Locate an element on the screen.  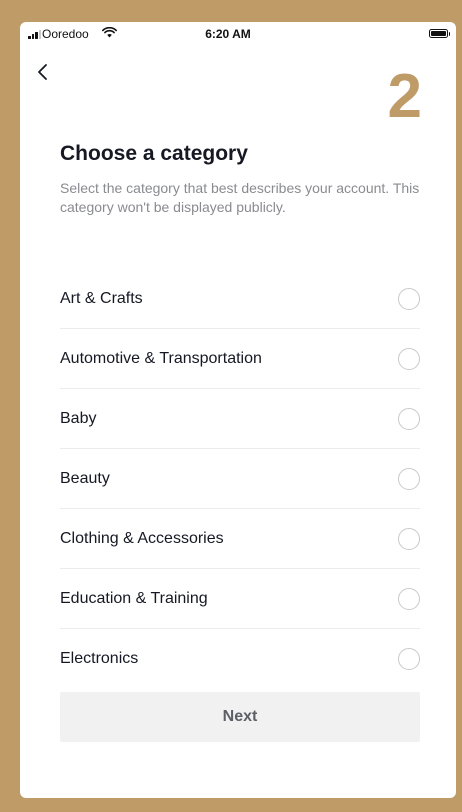
category-label: Clothing & Accessories is located at coordinates (142, 538).